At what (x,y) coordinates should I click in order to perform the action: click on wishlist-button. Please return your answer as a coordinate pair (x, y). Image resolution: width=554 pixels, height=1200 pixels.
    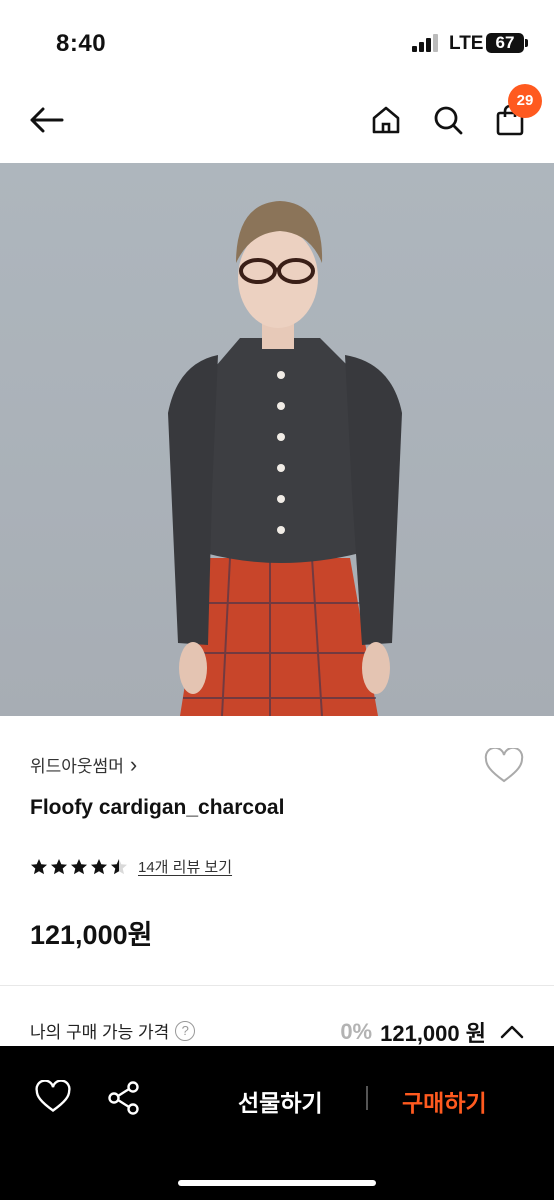
    Looking at the image, I should click on (504, 765).